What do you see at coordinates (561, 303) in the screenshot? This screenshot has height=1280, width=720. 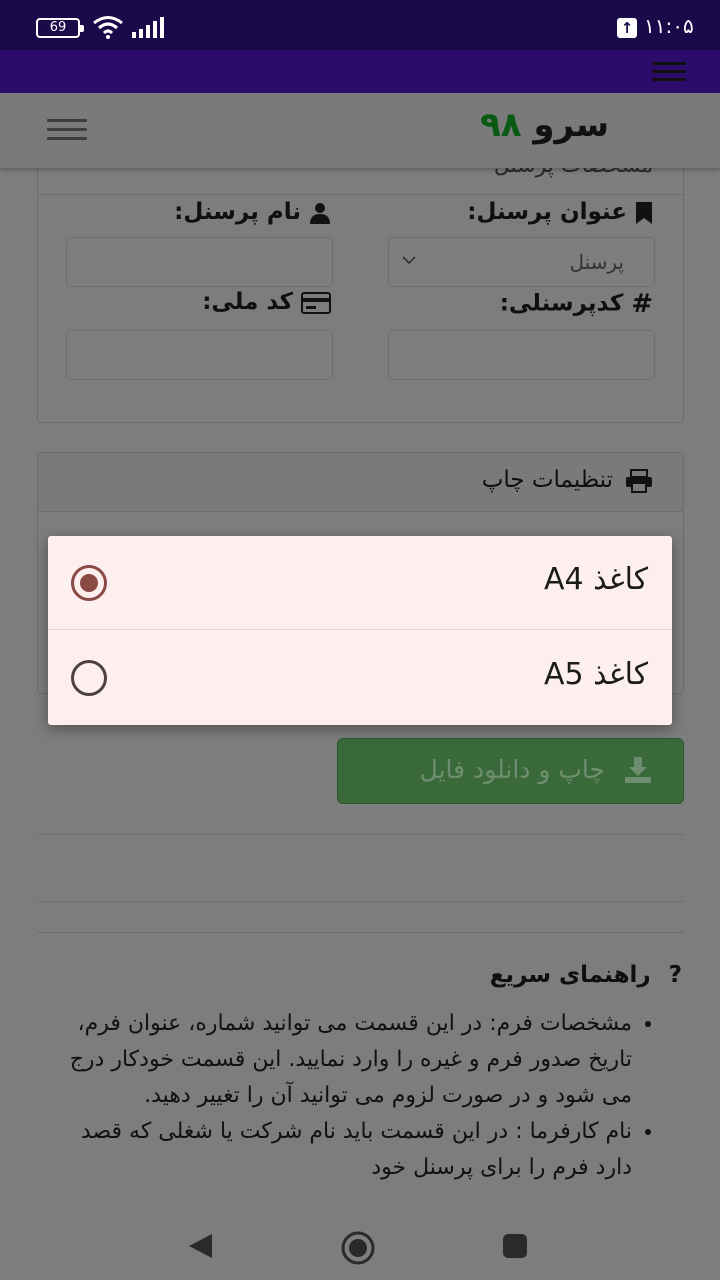 I see `personnel-code-label-text: کدپرسنلی:` at bounding box center [561, 303].